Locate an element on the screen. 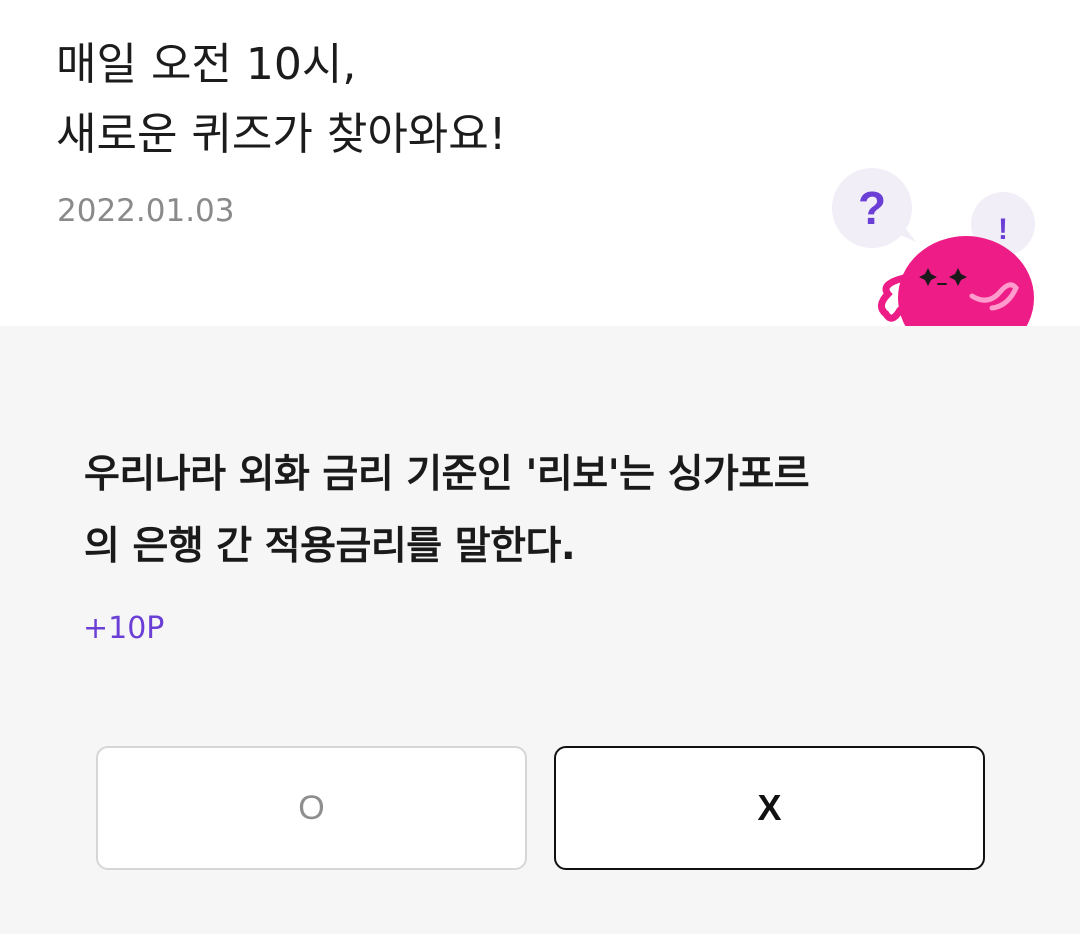 The height and width of the screenshot is (934, 1080). answer-x-button: X is located at coordinates (769, 808).